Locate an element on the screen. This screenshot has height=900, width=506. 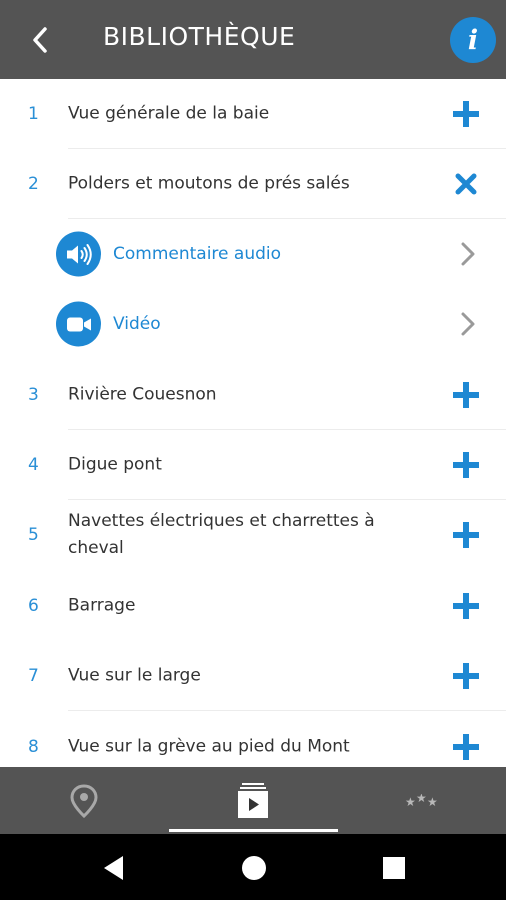
home-circle-icon is located at coordinates (254, 868).